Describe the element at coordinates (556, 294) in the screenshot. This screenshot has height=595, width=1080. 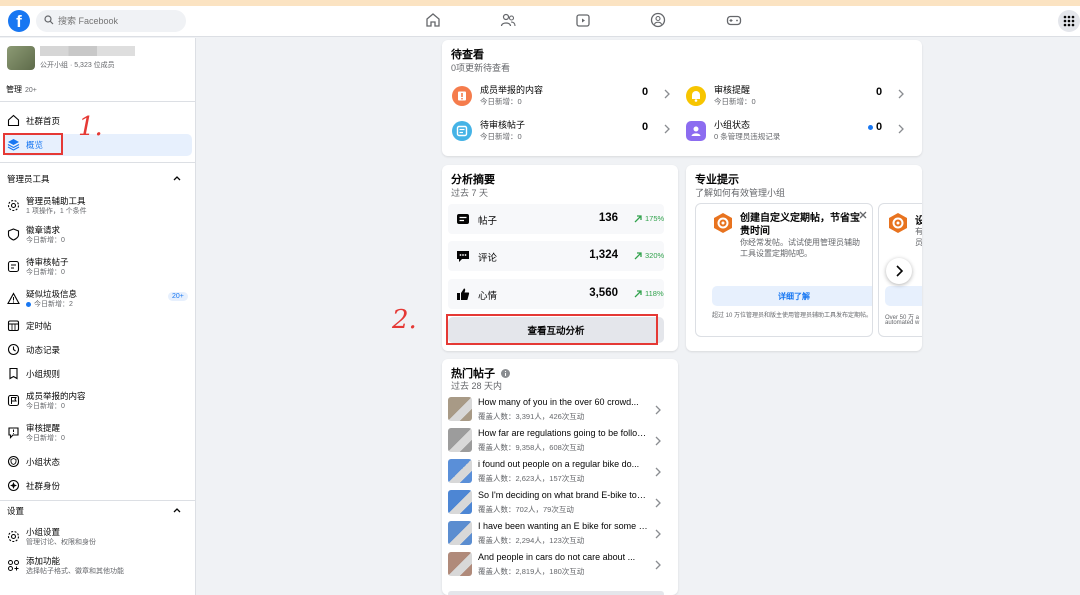
I see `analytics-row-reactions: 心情 3,560 118%` at that location.